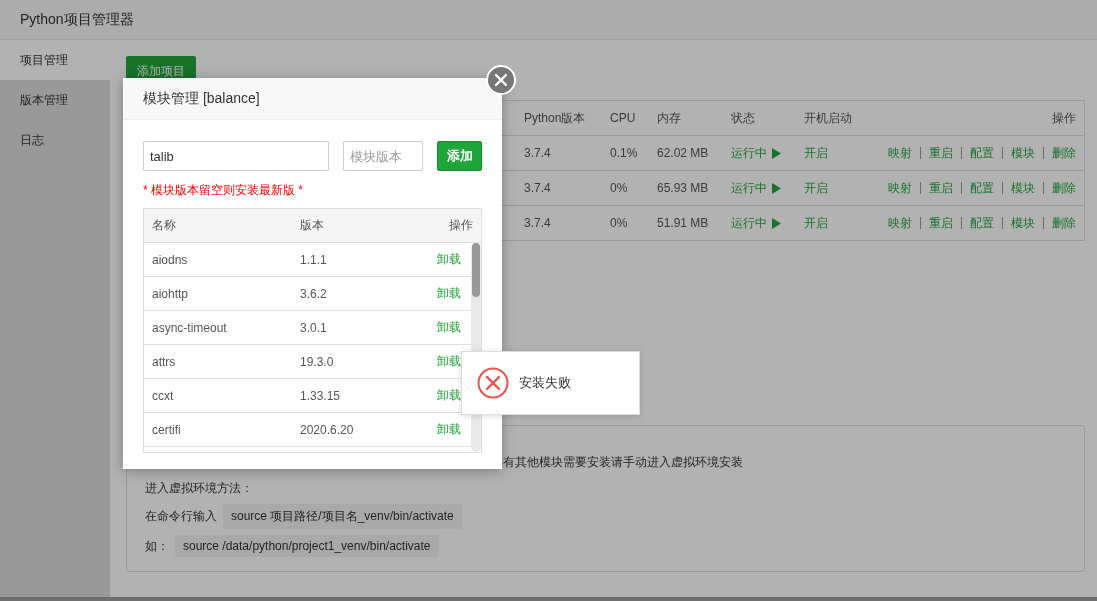 The width and height of the screenshot is (1097, 601). Describe the element at coordinates (223, 190) in the screenshot. I see `hint-text: * 模块版本留空则安装最新版 *` at that location.